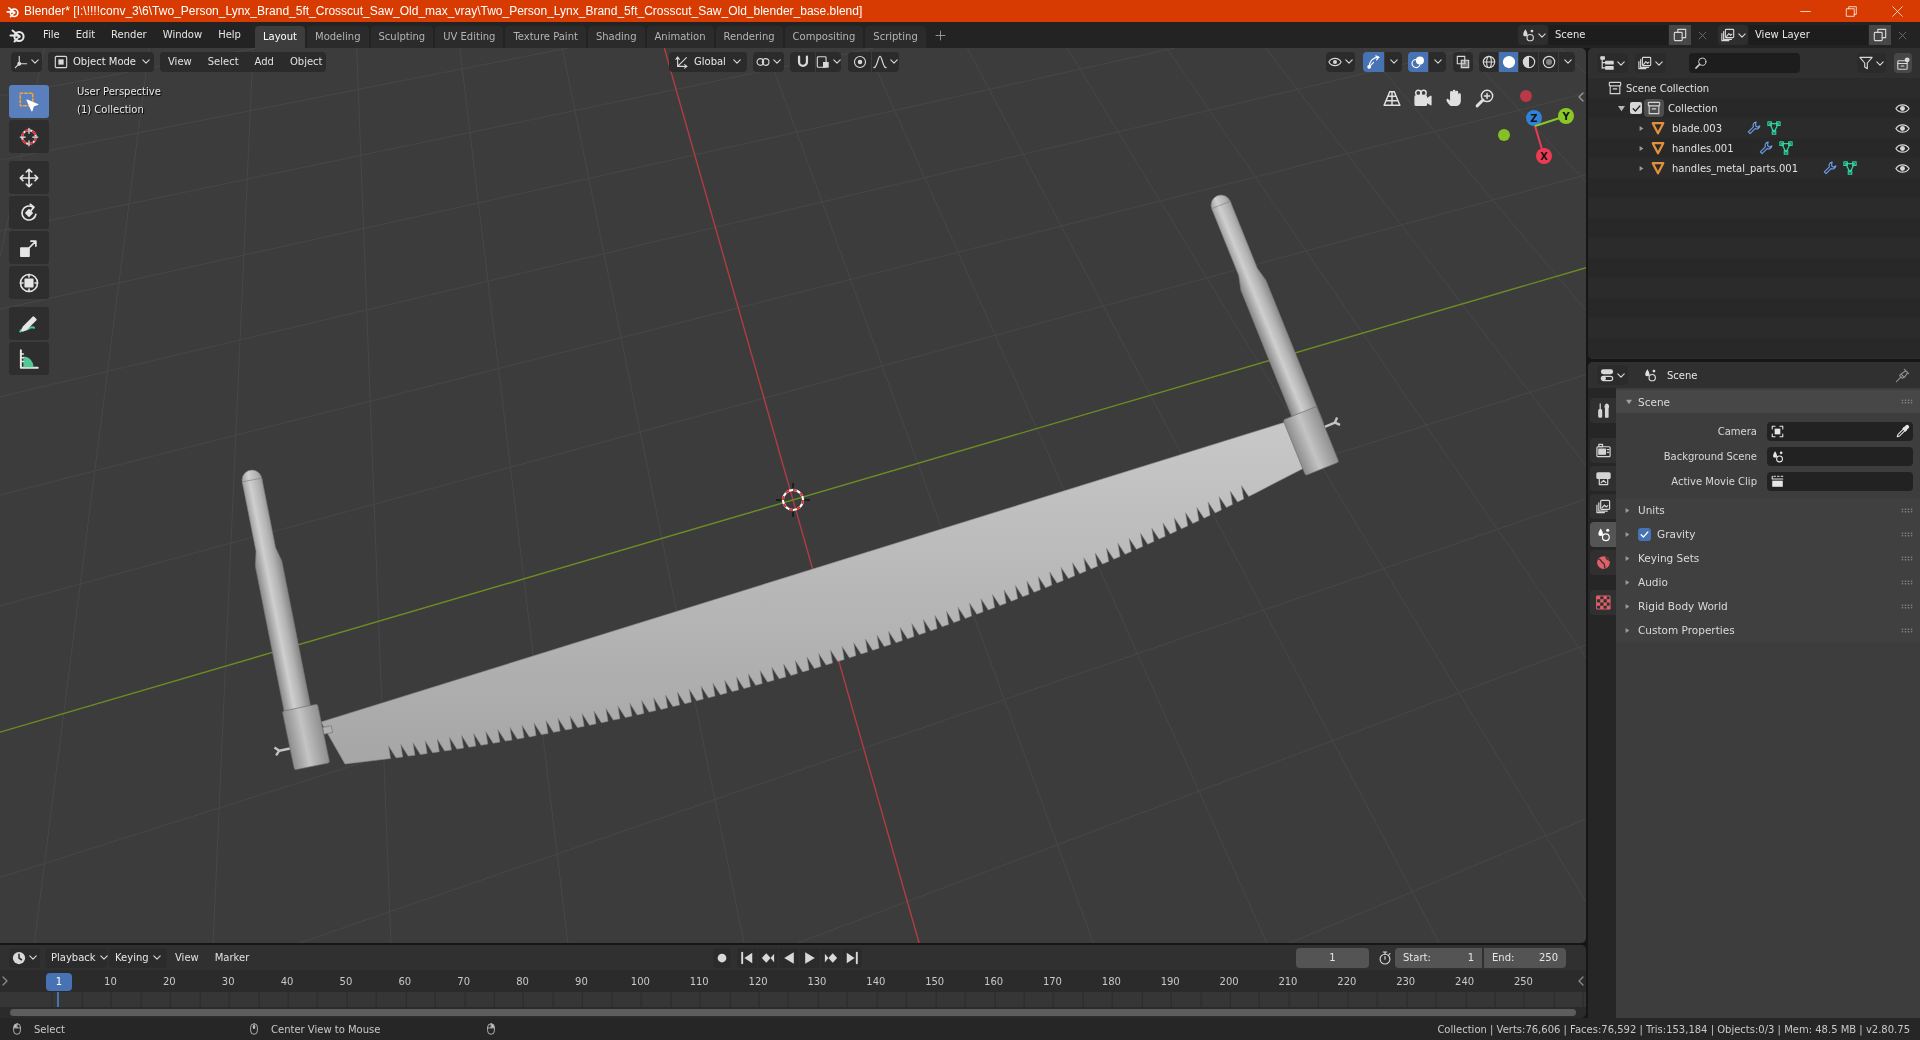 Image resolution: width=1920 pixels, height=1040 pixels. I want to click on workspace-tab: Modeling, so click(338, 37).